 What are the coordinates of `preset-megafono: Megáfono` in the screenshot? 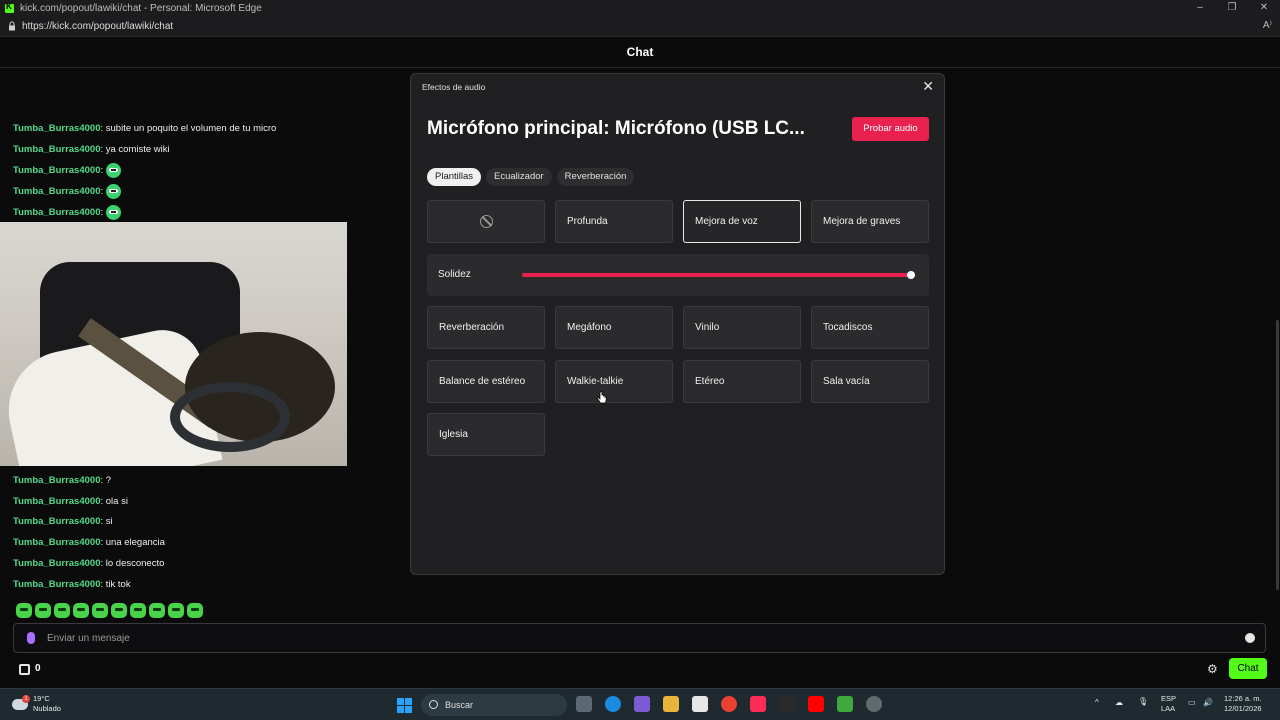 It's located at (614, 327).